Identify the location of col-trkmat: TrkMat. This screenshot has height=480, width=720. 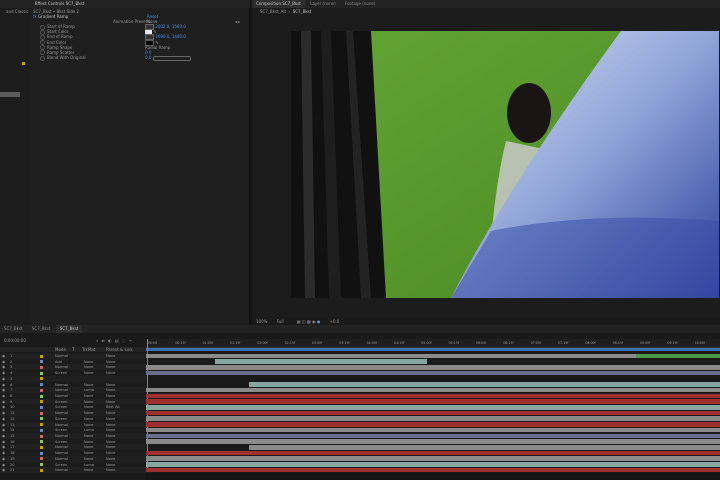
(89, 349).